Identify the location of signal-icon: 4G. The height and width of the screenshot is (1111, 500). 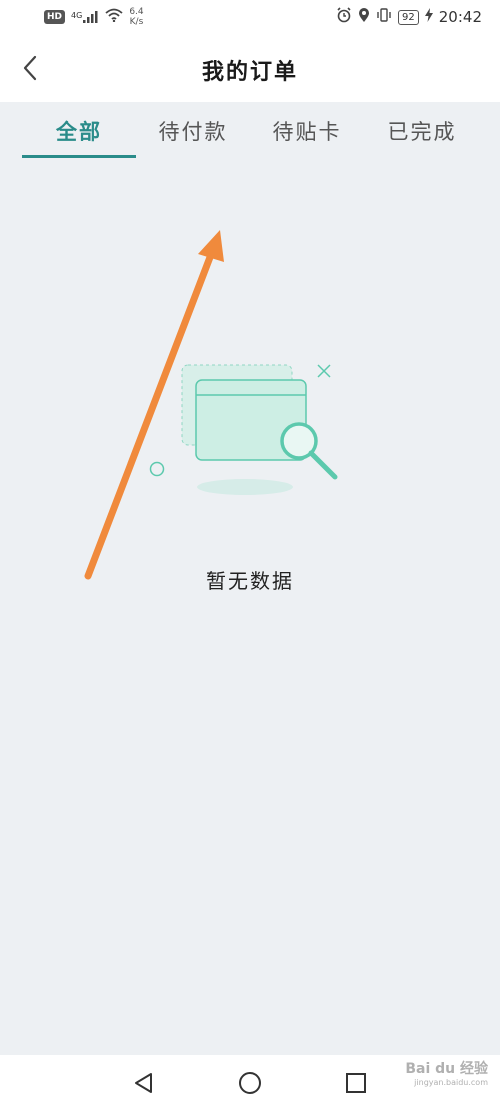
(85, 17).